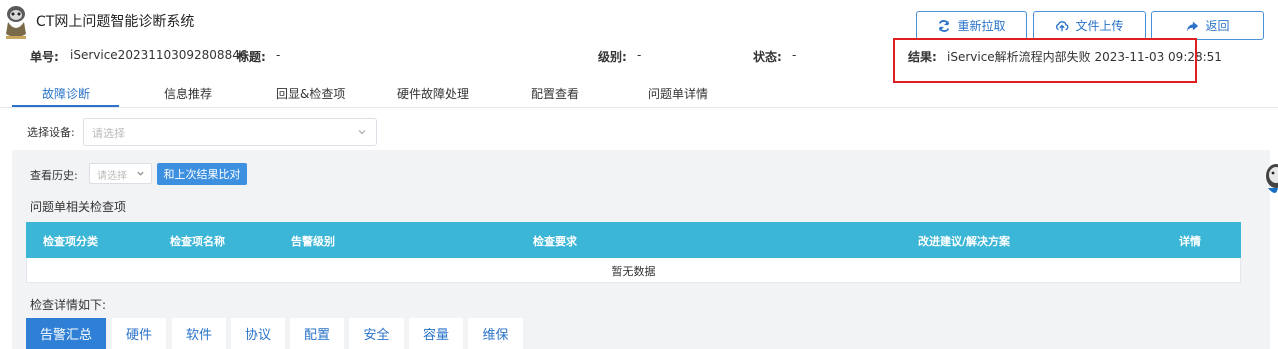 Image resolution: width=1278 pixels, height=349 pixels. I want to click on tab-security: 安全, so click(376, 333).